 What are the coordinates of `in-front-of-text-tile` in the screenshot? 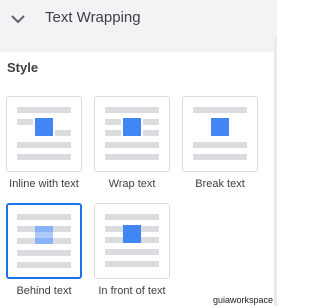 It's located at (132, 241).